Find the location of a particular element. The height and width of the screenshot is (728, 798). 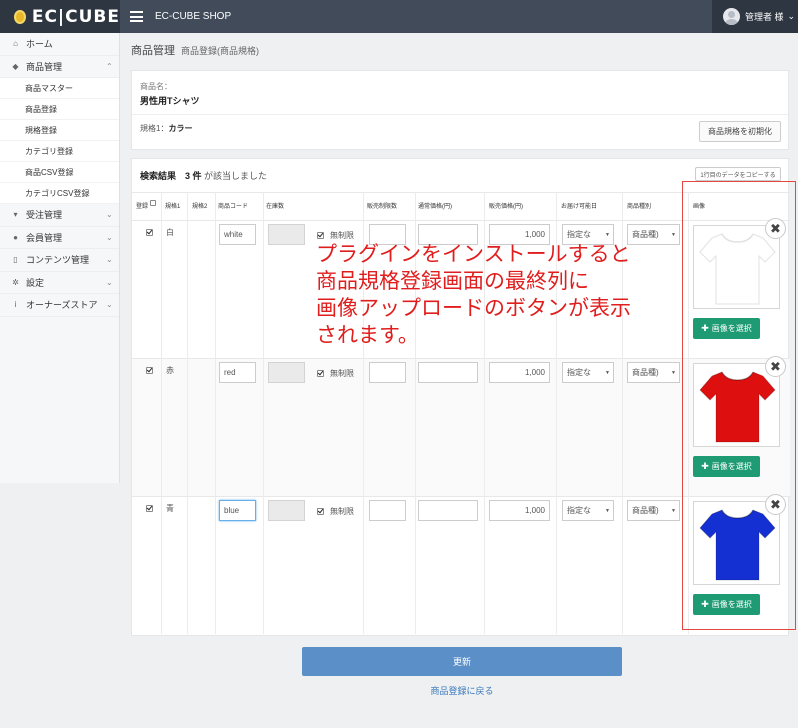

sidebar-item-contents: ▯ コンテンツ管理 ⌄ is located at coordinates (59, 260).